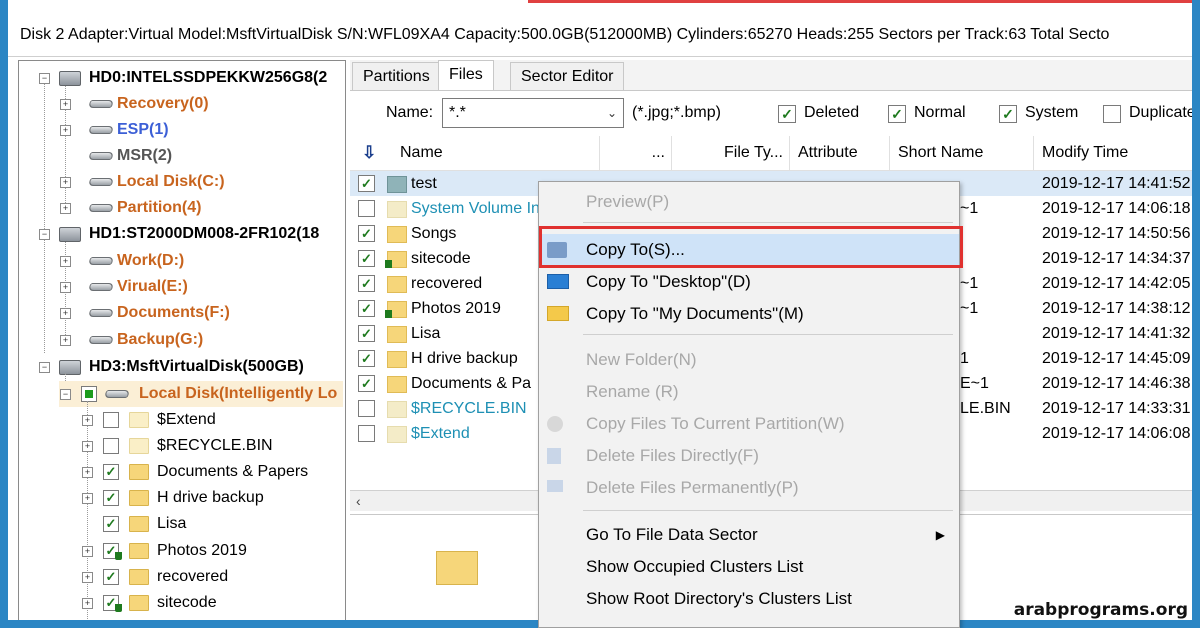  I want to click on menu-item-root-clusters: Show Root Directory's Clusters List, so click(749, 599).